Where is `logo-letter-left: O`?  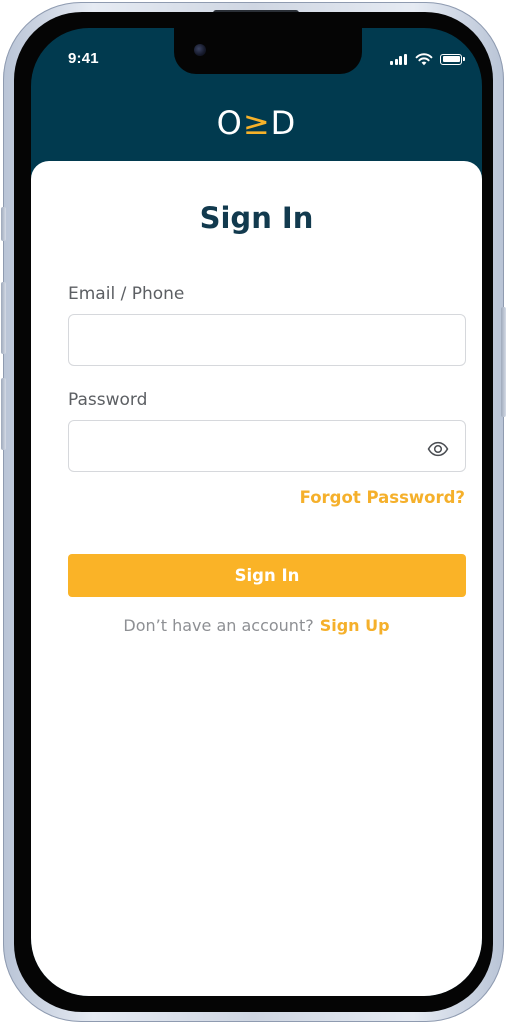
logo-letter-left: O is located at coordinates (229, 123).